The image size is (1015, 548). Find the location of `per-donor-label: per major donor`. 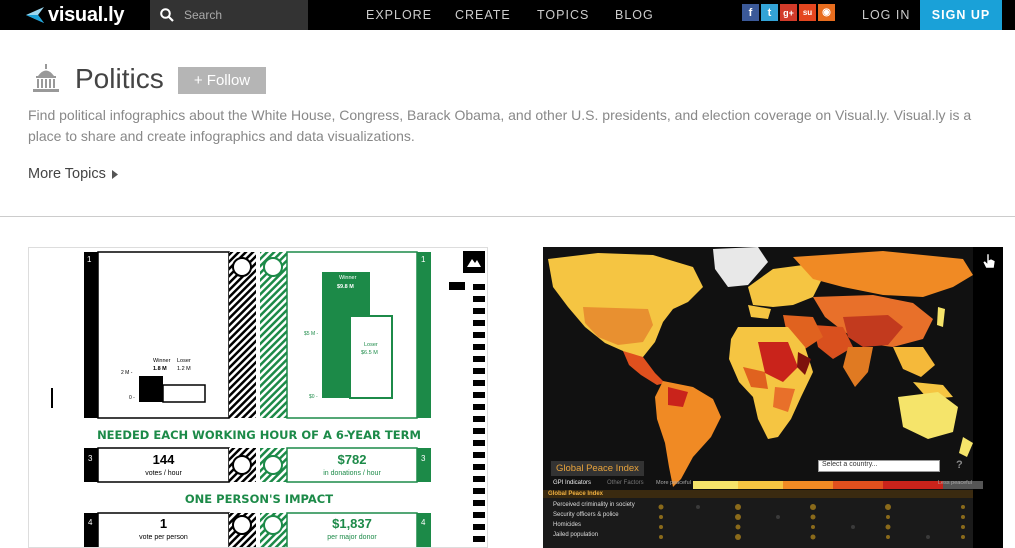

per-donor-label: per major donor is located at coordinates (352, 537).